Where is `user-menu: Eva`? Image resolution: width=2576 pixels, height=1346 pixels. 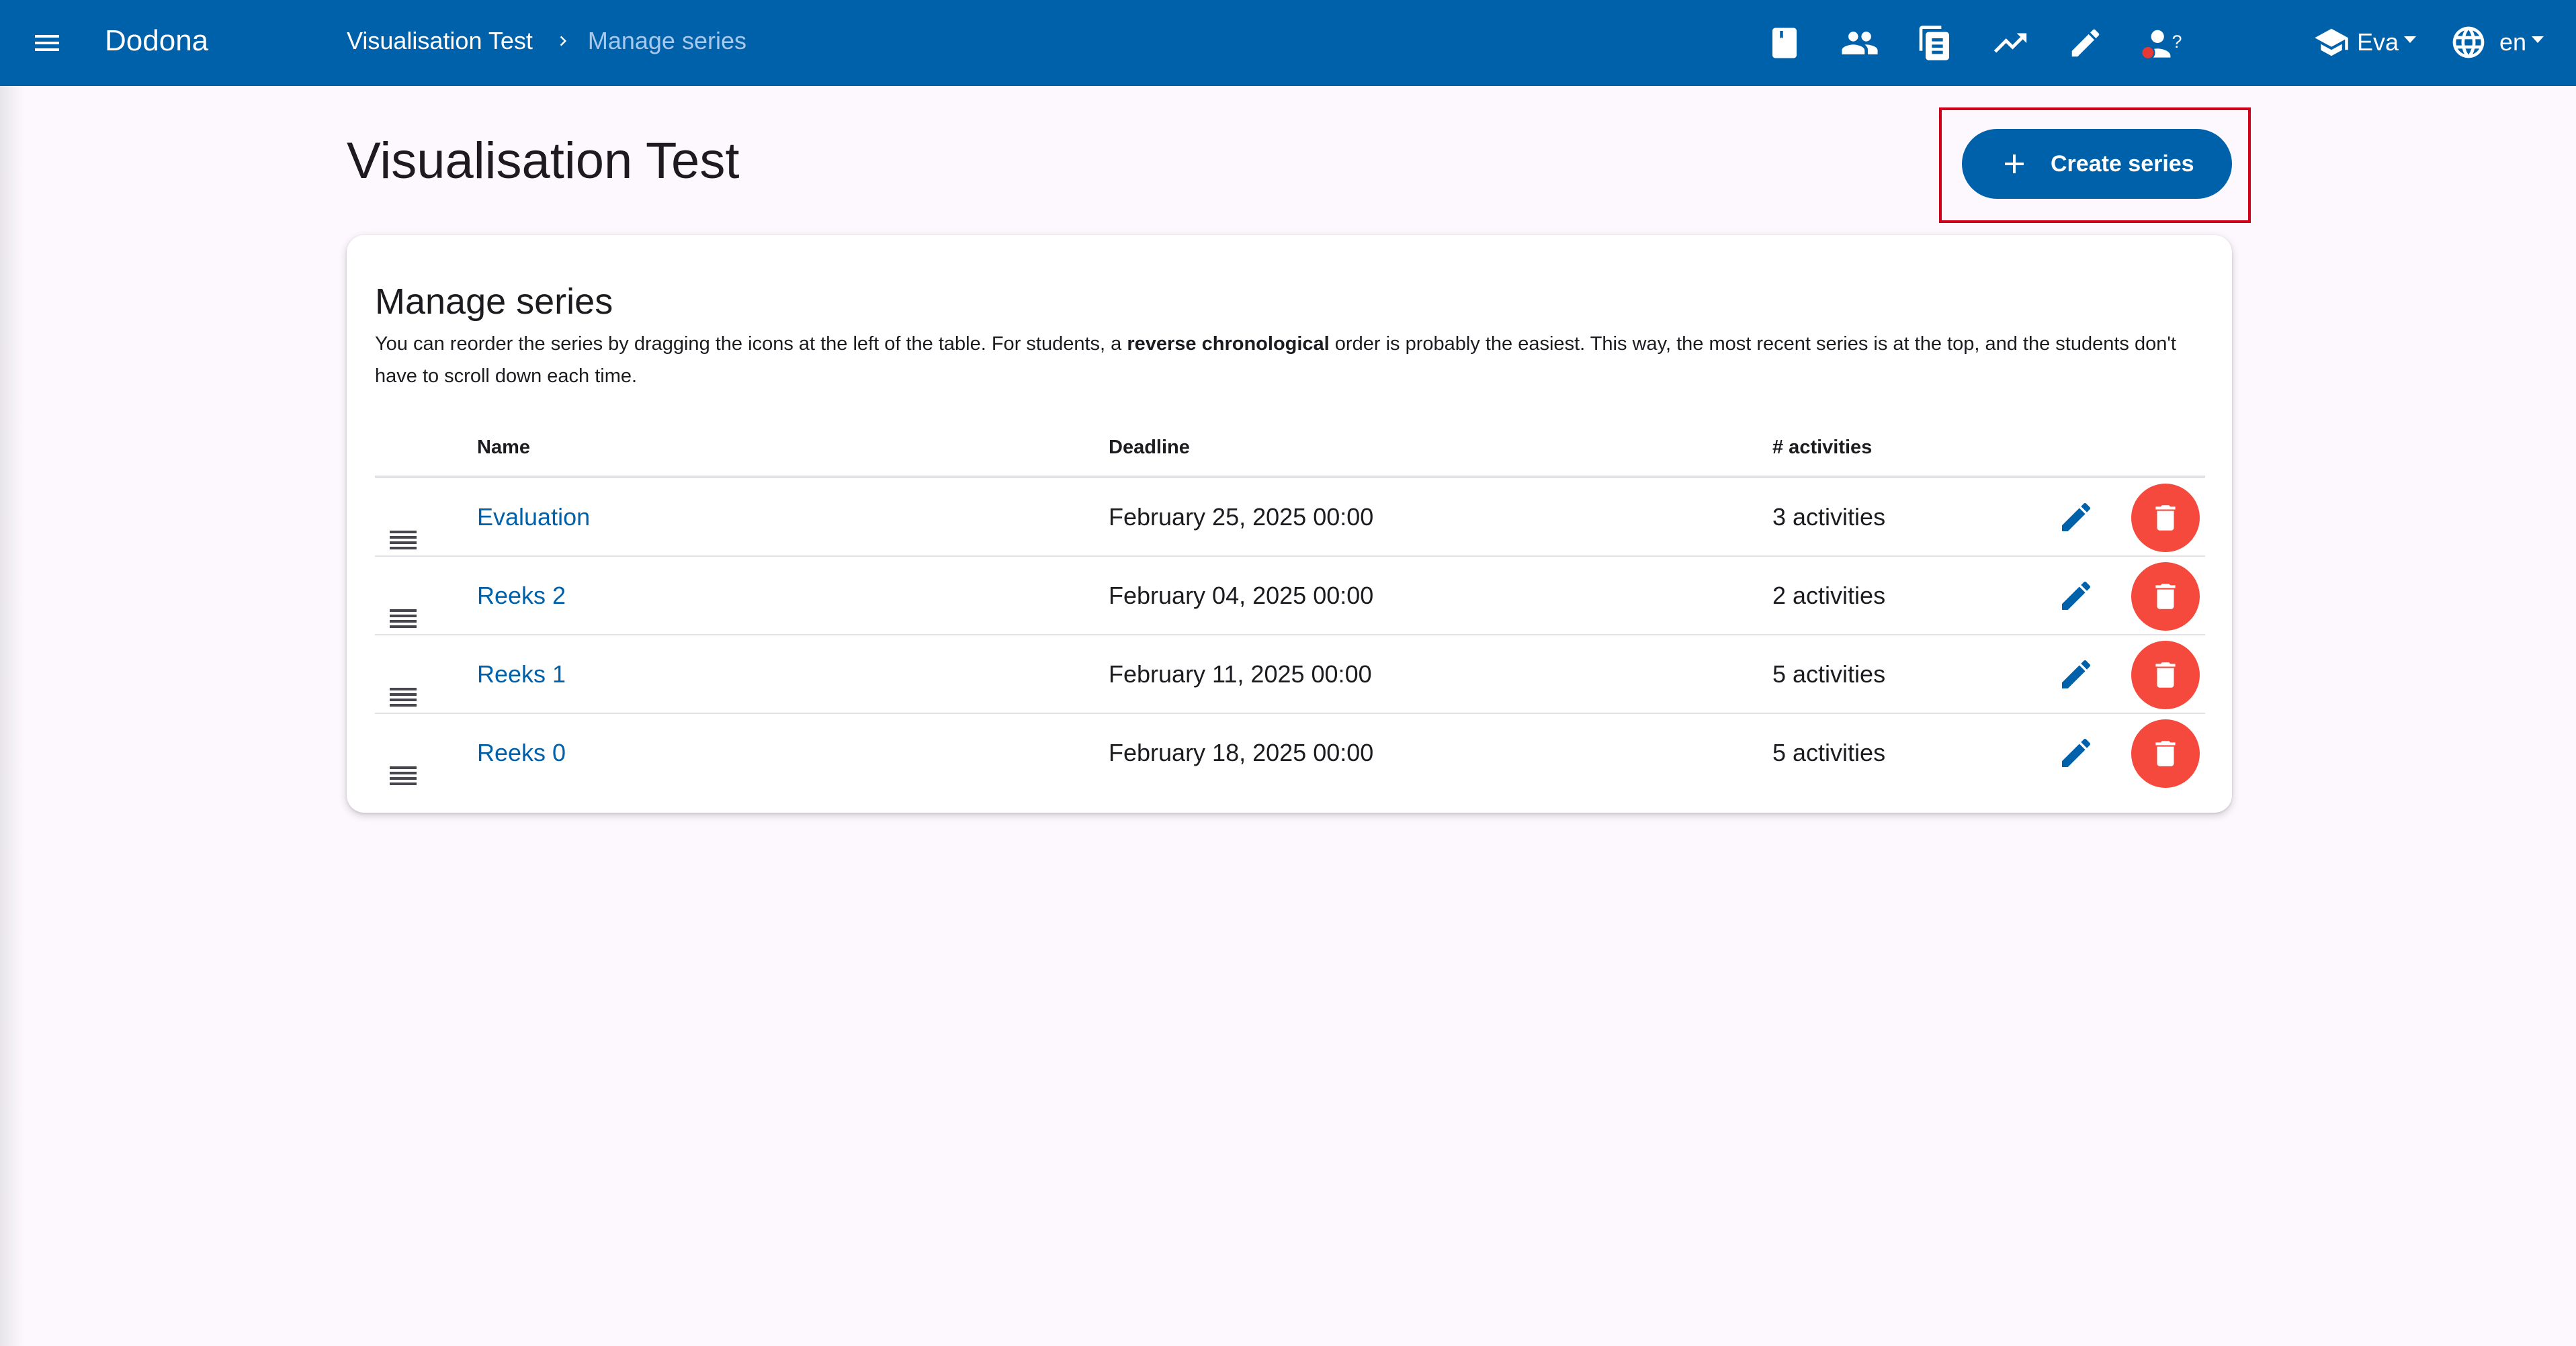
user-menu: Eva is located at coordinates (2364, 42).